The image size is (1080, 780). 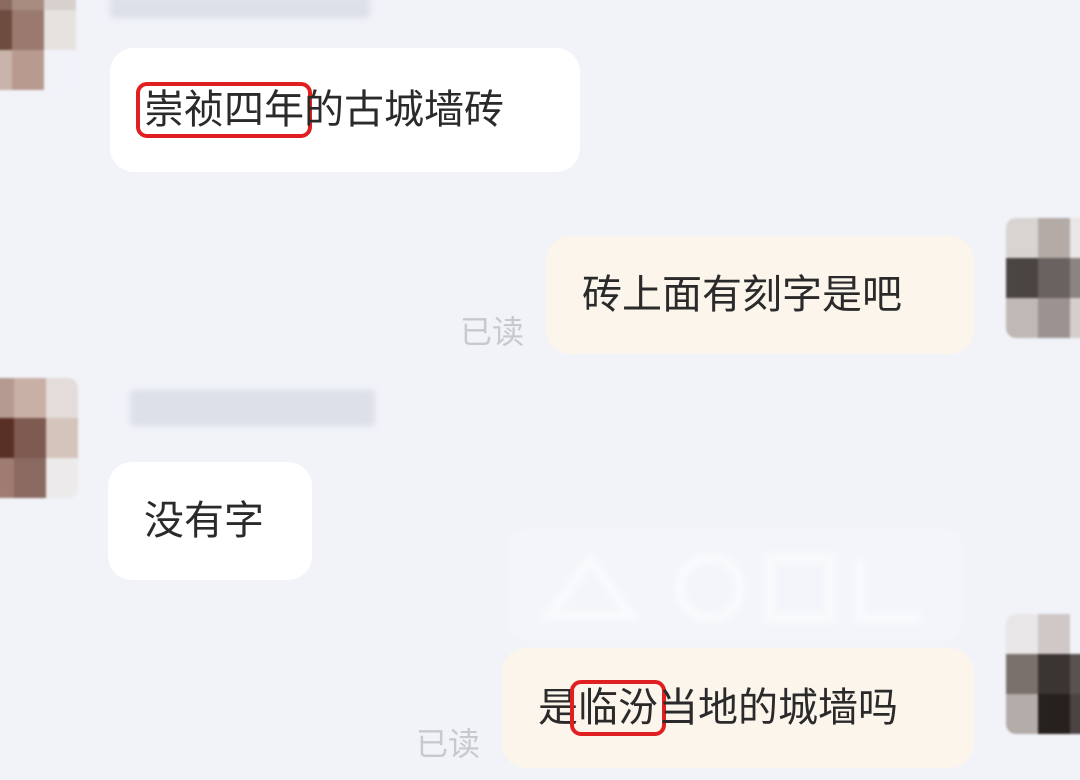 What do you see at coordinates (618, 708) in the screenshot?
I see `highlighted-text: 临汾` at bounding box center [618, 708].